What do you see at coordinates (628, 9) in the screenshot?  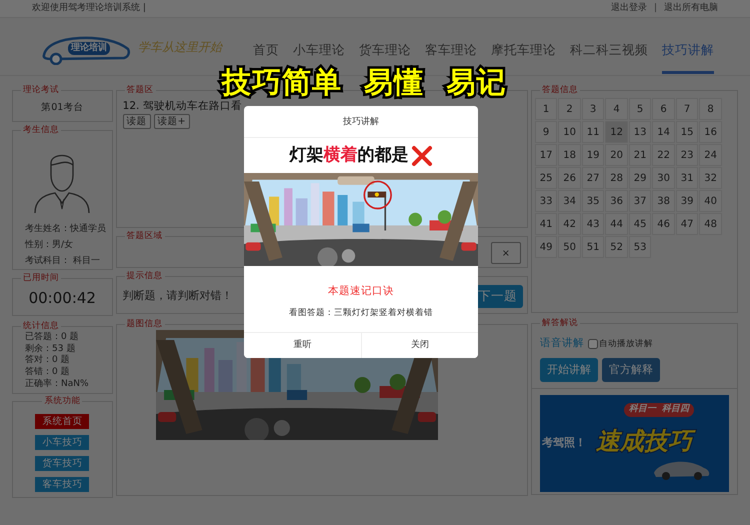 I see `logout-link: 退出登录` at bounding box center [628, 9].